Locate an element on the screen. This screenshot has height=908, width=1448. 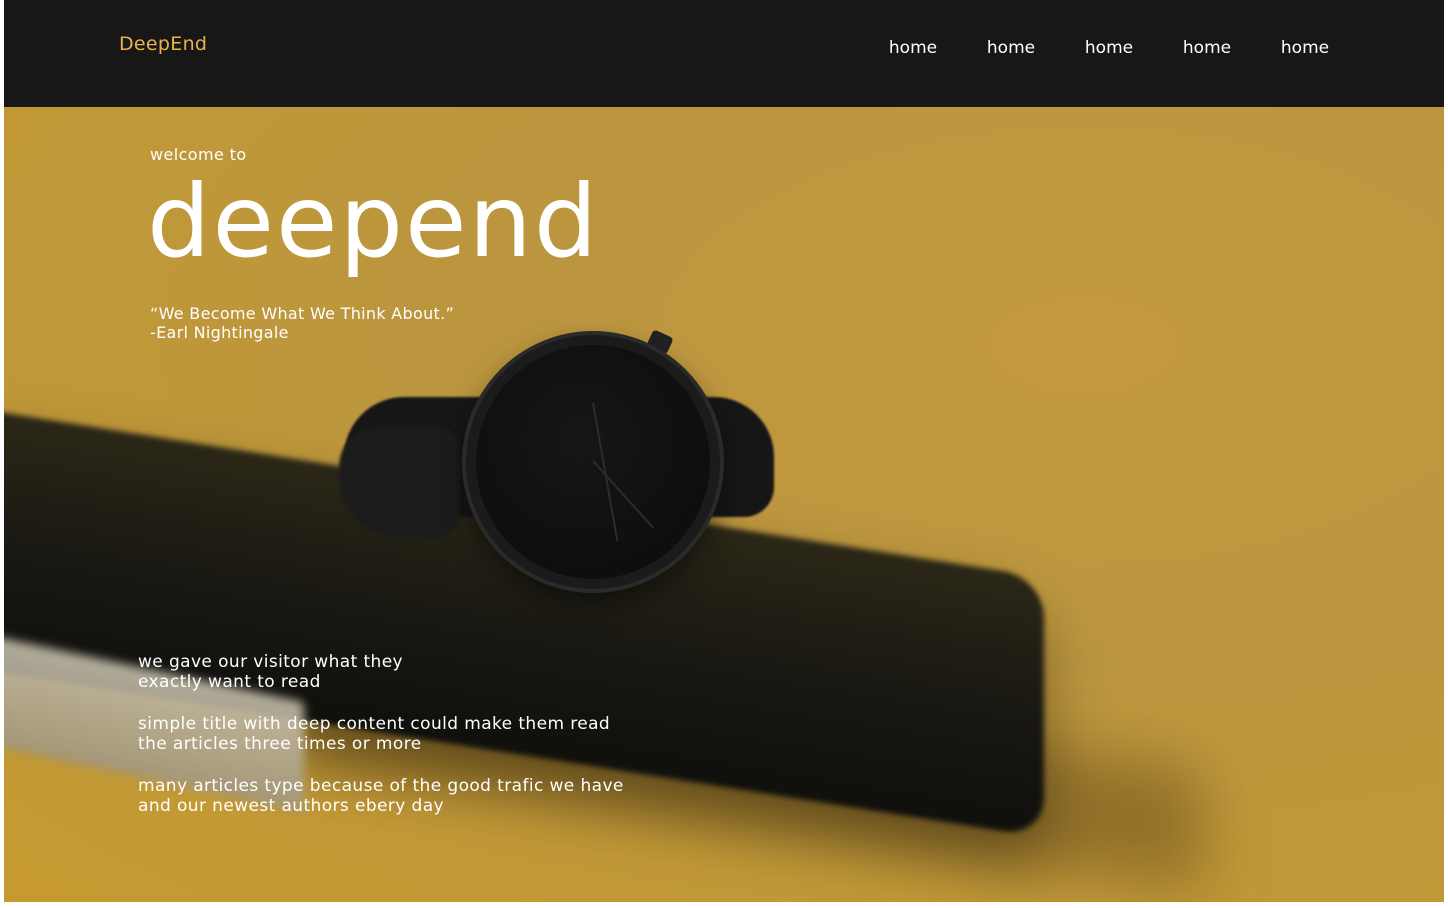
nav-link-home-4: home is located at coordinates (1207, 48).